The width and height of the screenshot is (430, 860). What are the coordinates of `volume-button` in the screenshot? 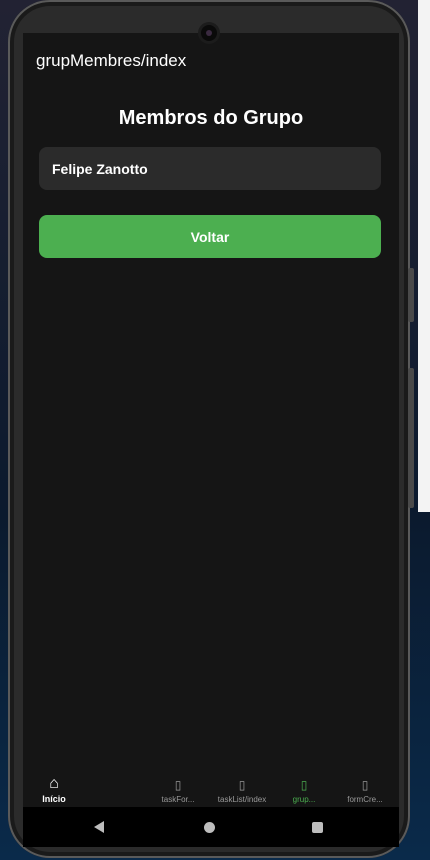 It's located at (411, 295).